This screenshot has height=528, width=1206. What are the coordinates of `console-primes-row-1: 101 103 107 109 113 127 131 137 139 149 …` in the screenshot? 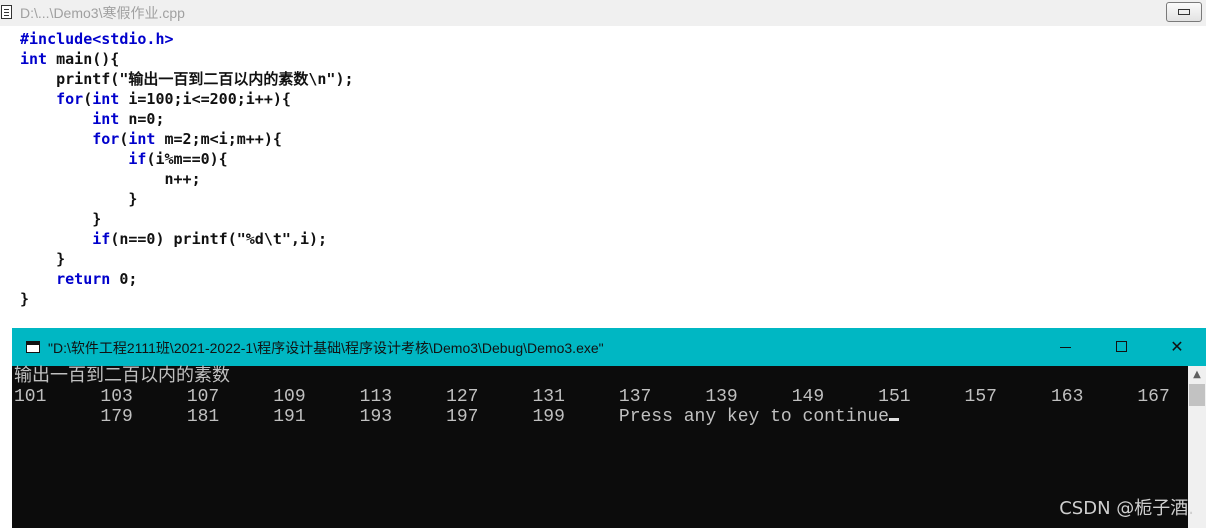 It's located at (610, 397).